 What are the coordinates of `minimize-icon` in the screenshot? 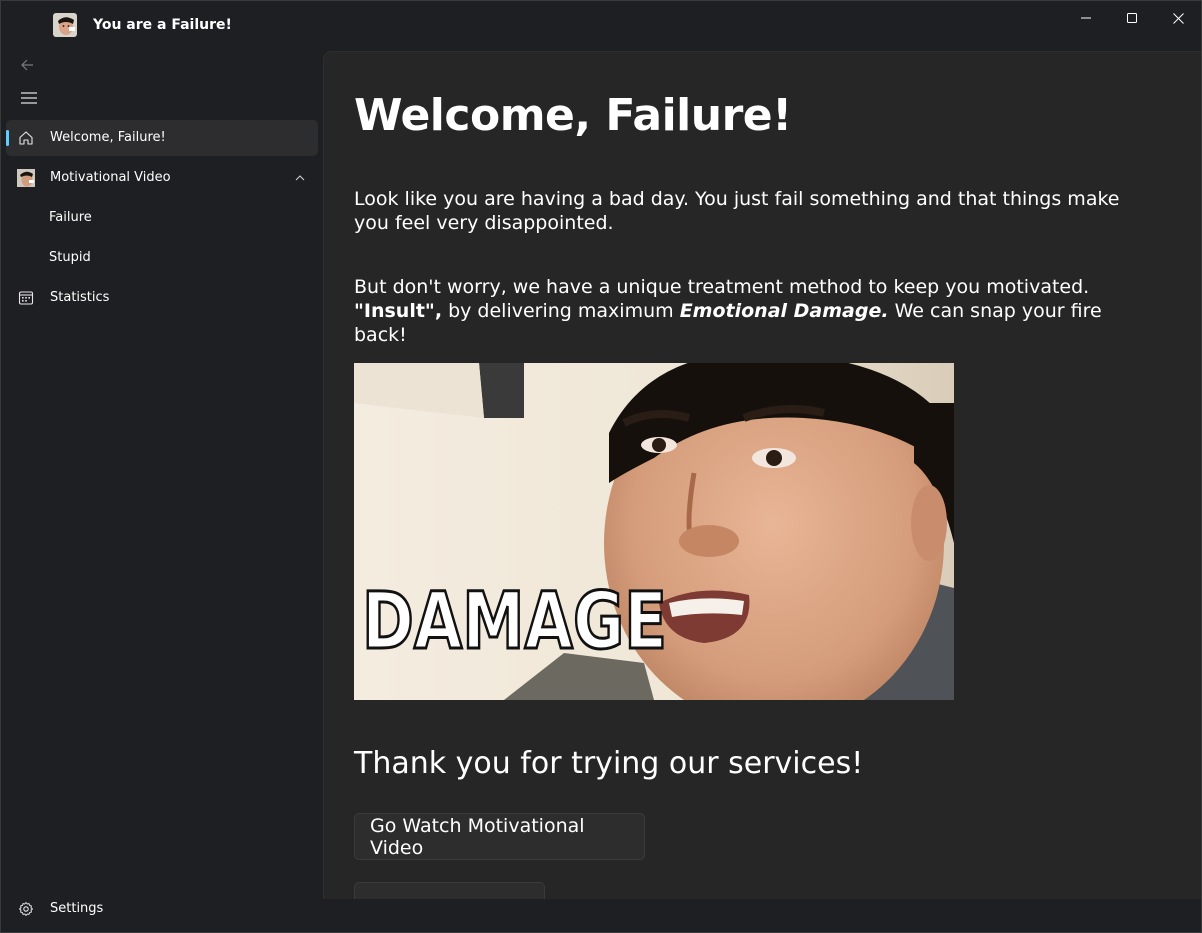 It's located at (1086, 18).